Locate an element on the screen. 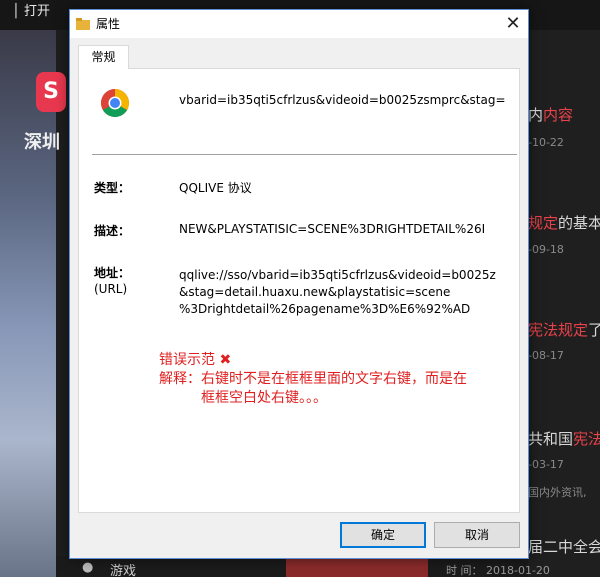  news-item-highlight: 宪法 is located at coordinates (586, 439).